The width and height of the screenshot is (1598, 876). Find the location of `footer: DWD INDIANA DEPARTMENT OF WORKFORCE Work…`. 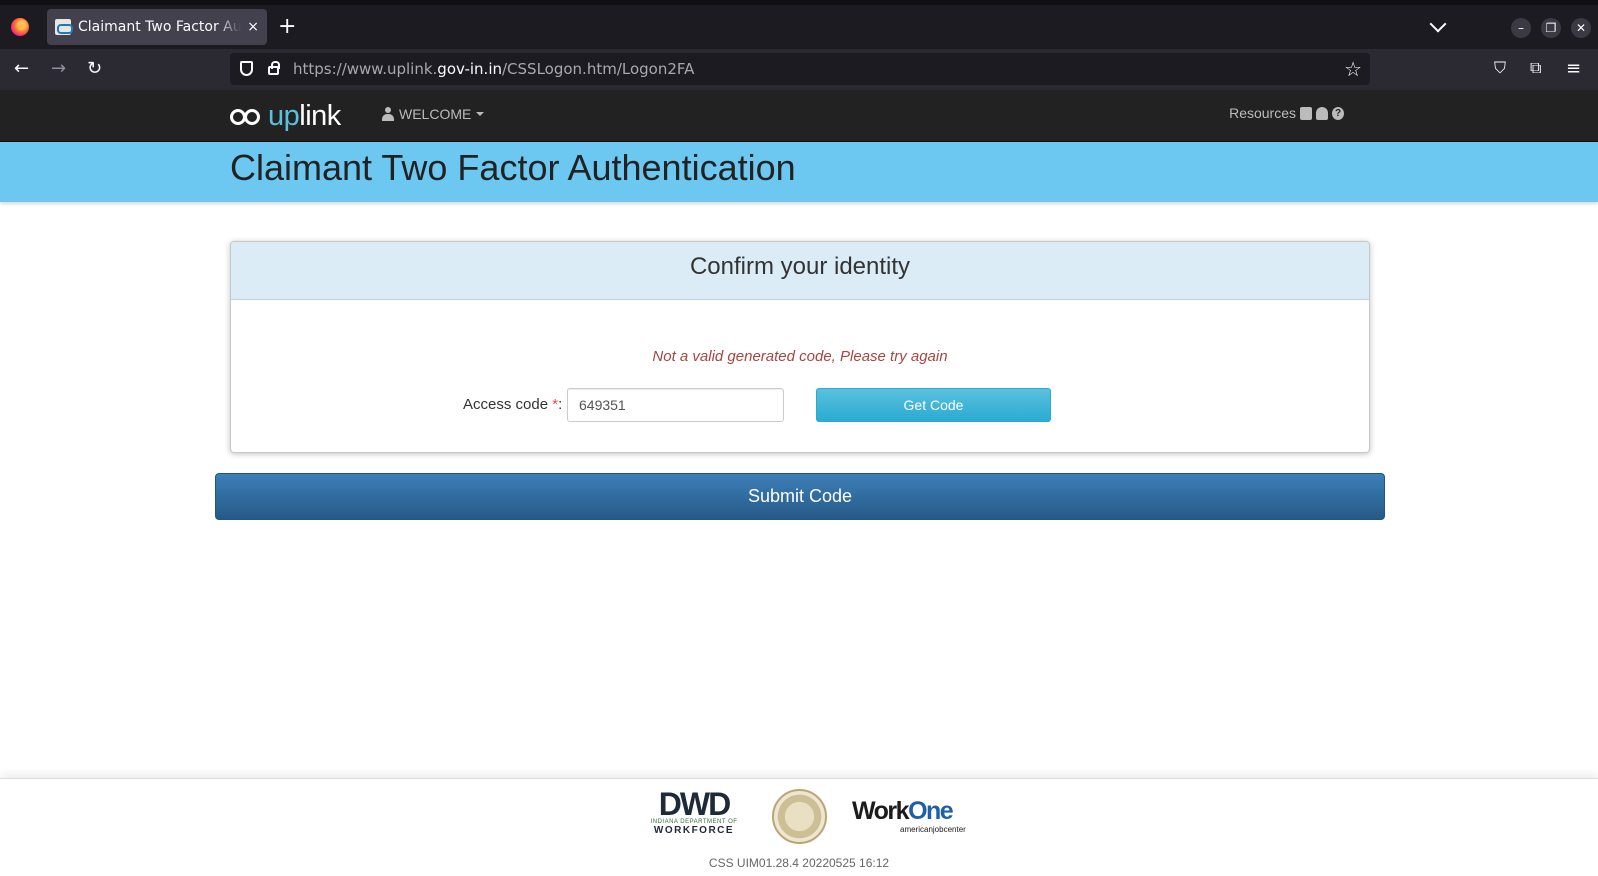

footer: DWD INDIANA DEPARTMENT OF WORKFORCE Work… is located at coordinates (799, 827).